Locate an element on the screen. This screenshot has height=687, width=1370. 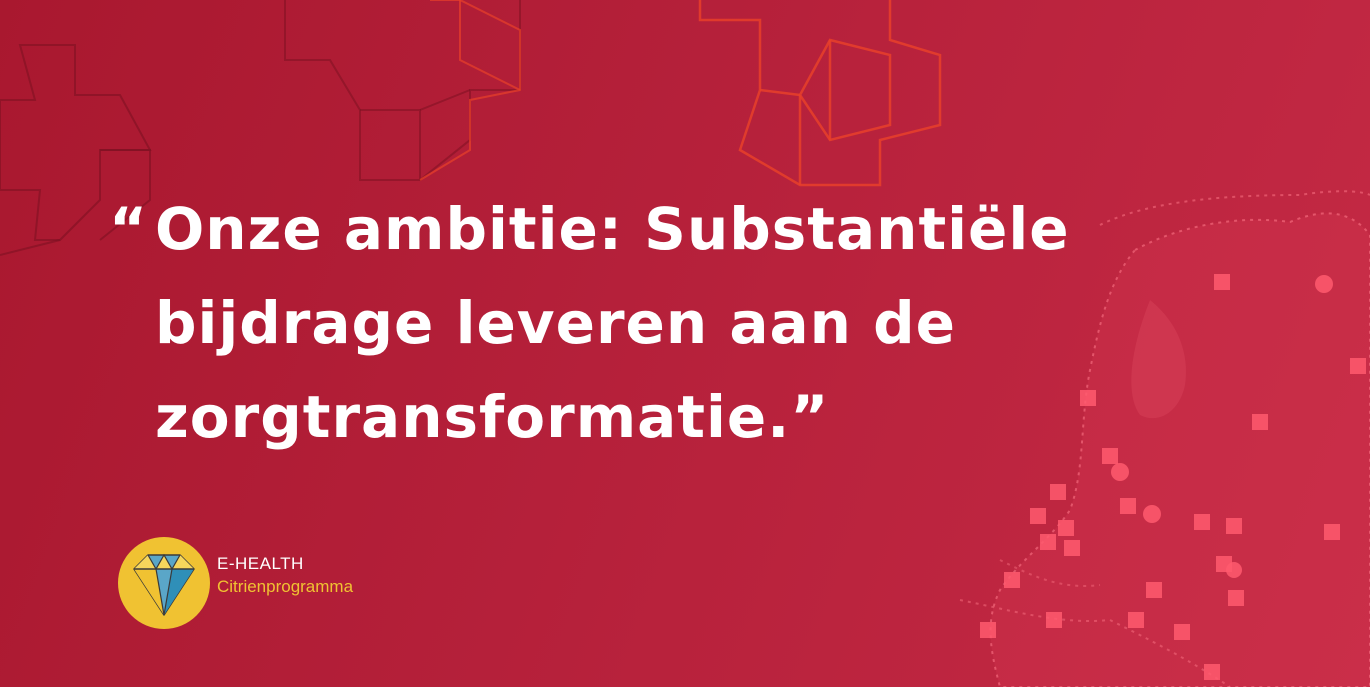
logo-subtitle: Citrienprogramma is located at coordinates (285, 586).